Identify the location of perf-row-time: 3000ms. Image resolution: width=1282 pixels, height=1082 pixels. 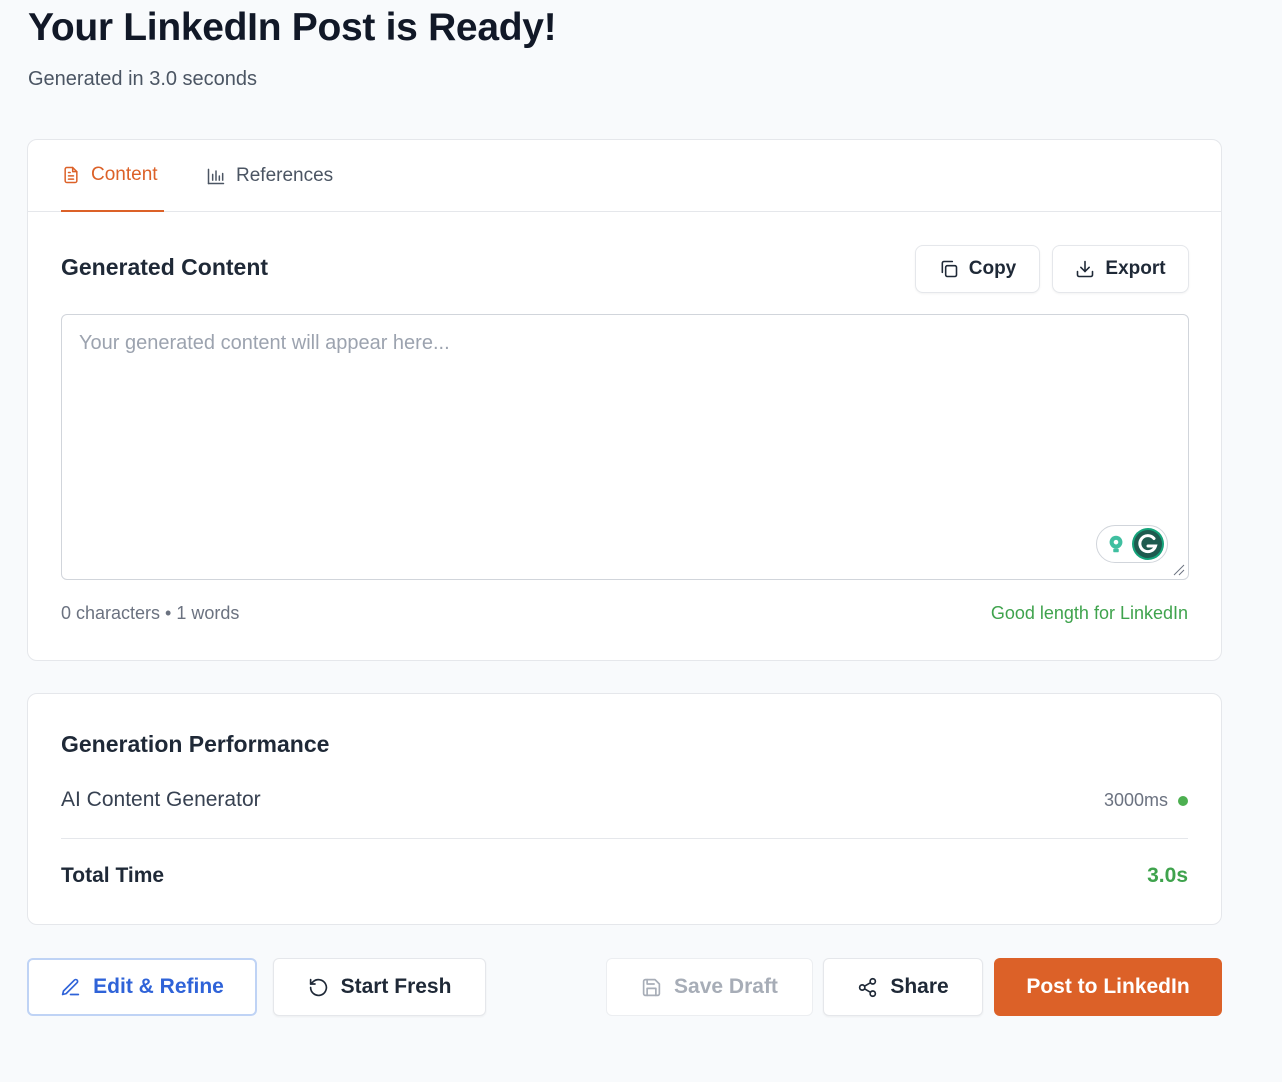
(1135, 800).